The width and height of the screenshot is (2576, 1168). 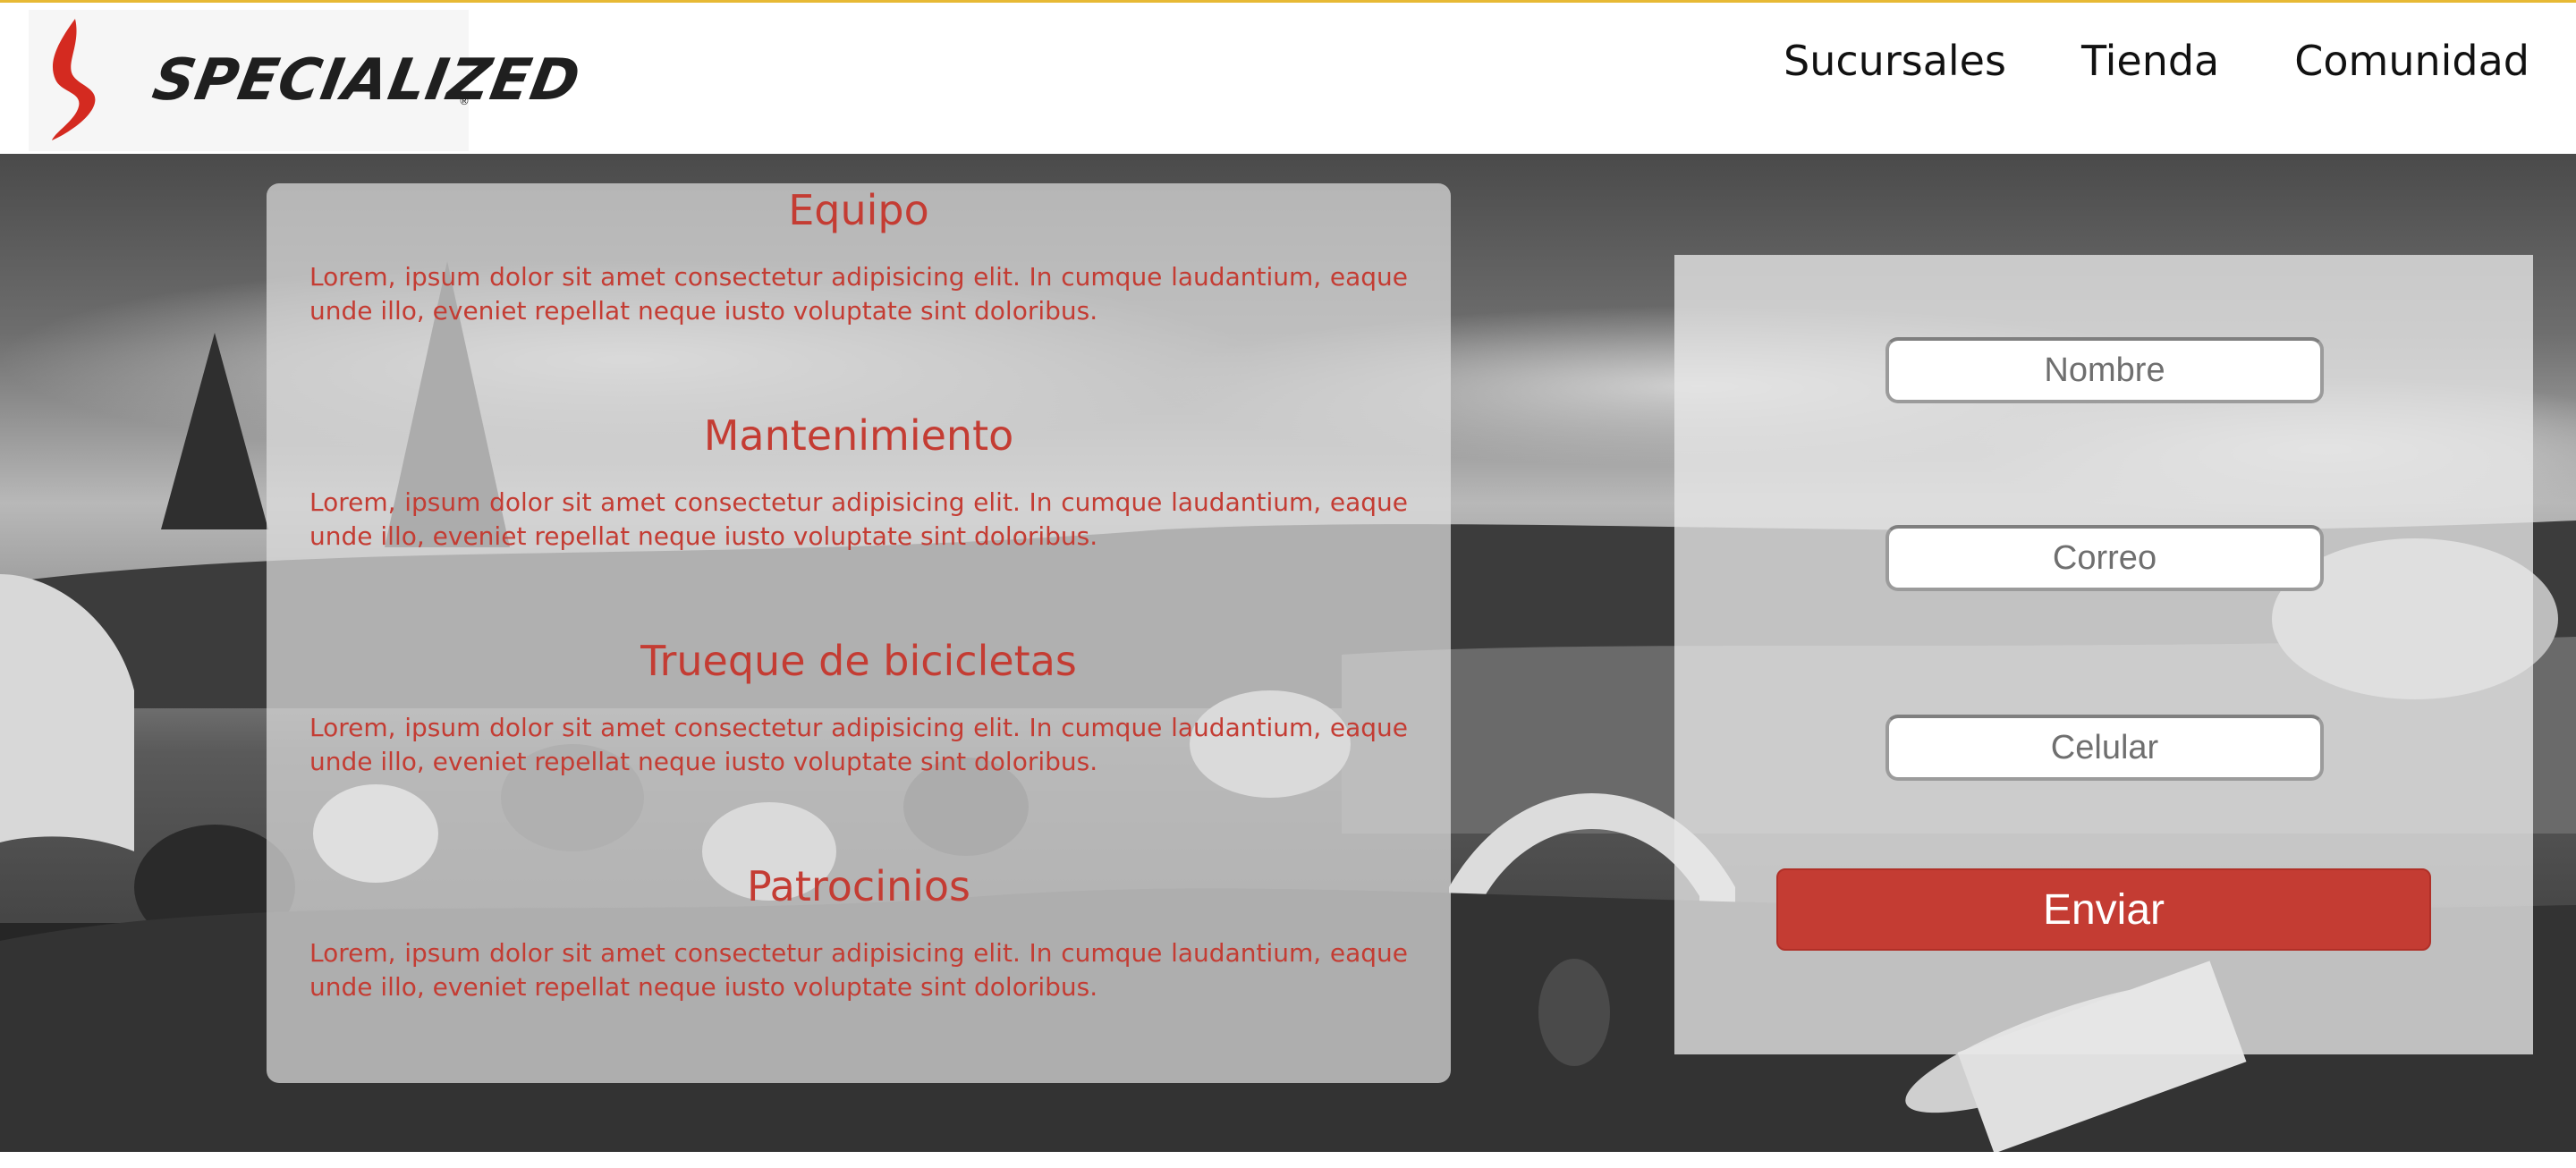 What do you see at coordinates (2104, 558) in the screenshot?
I see `email-field` at bounding box center [2104, 558].